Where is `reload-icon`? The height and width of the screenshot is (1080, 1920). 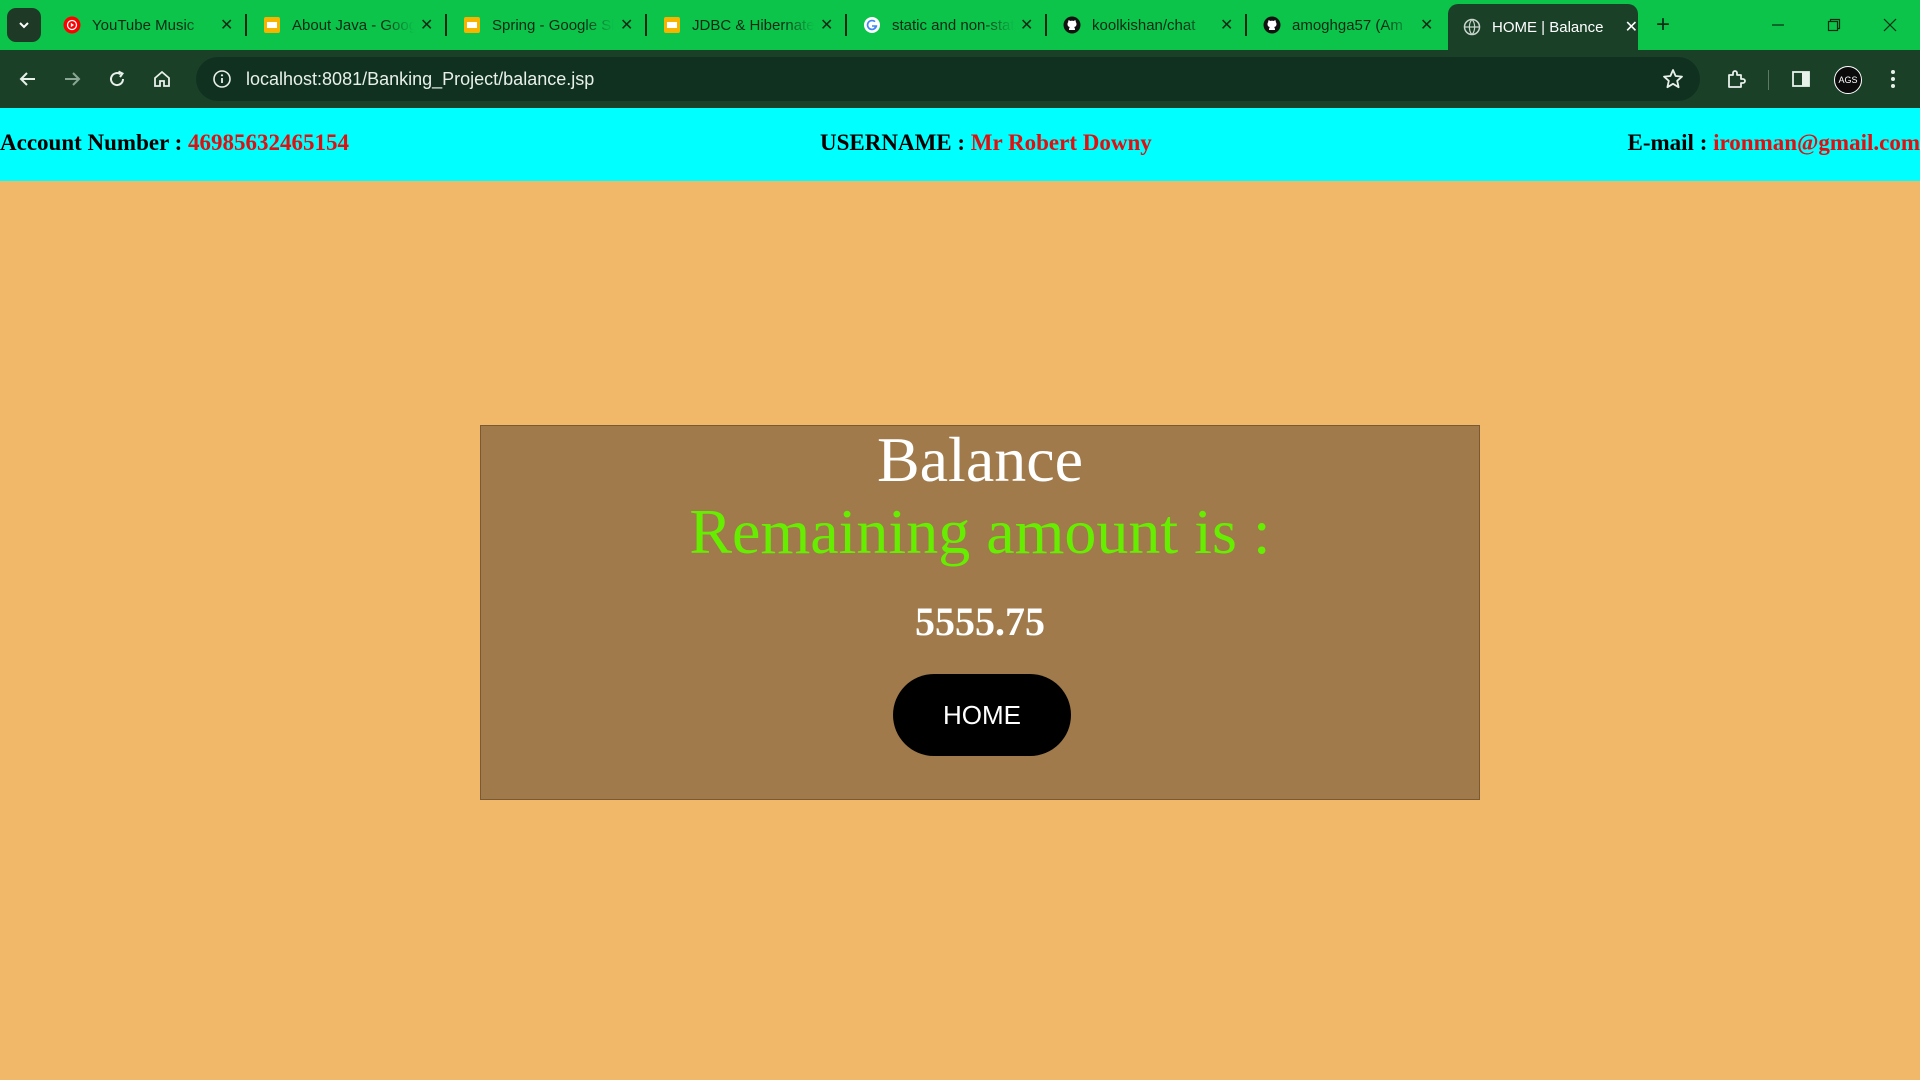 reload-icon is located at coordinates (117, 78).